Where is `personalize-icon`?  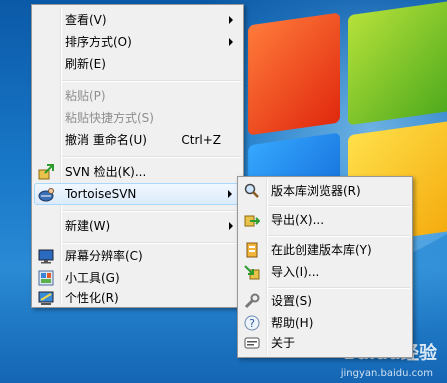 personalize-icon is located at coordinates (46, 298).